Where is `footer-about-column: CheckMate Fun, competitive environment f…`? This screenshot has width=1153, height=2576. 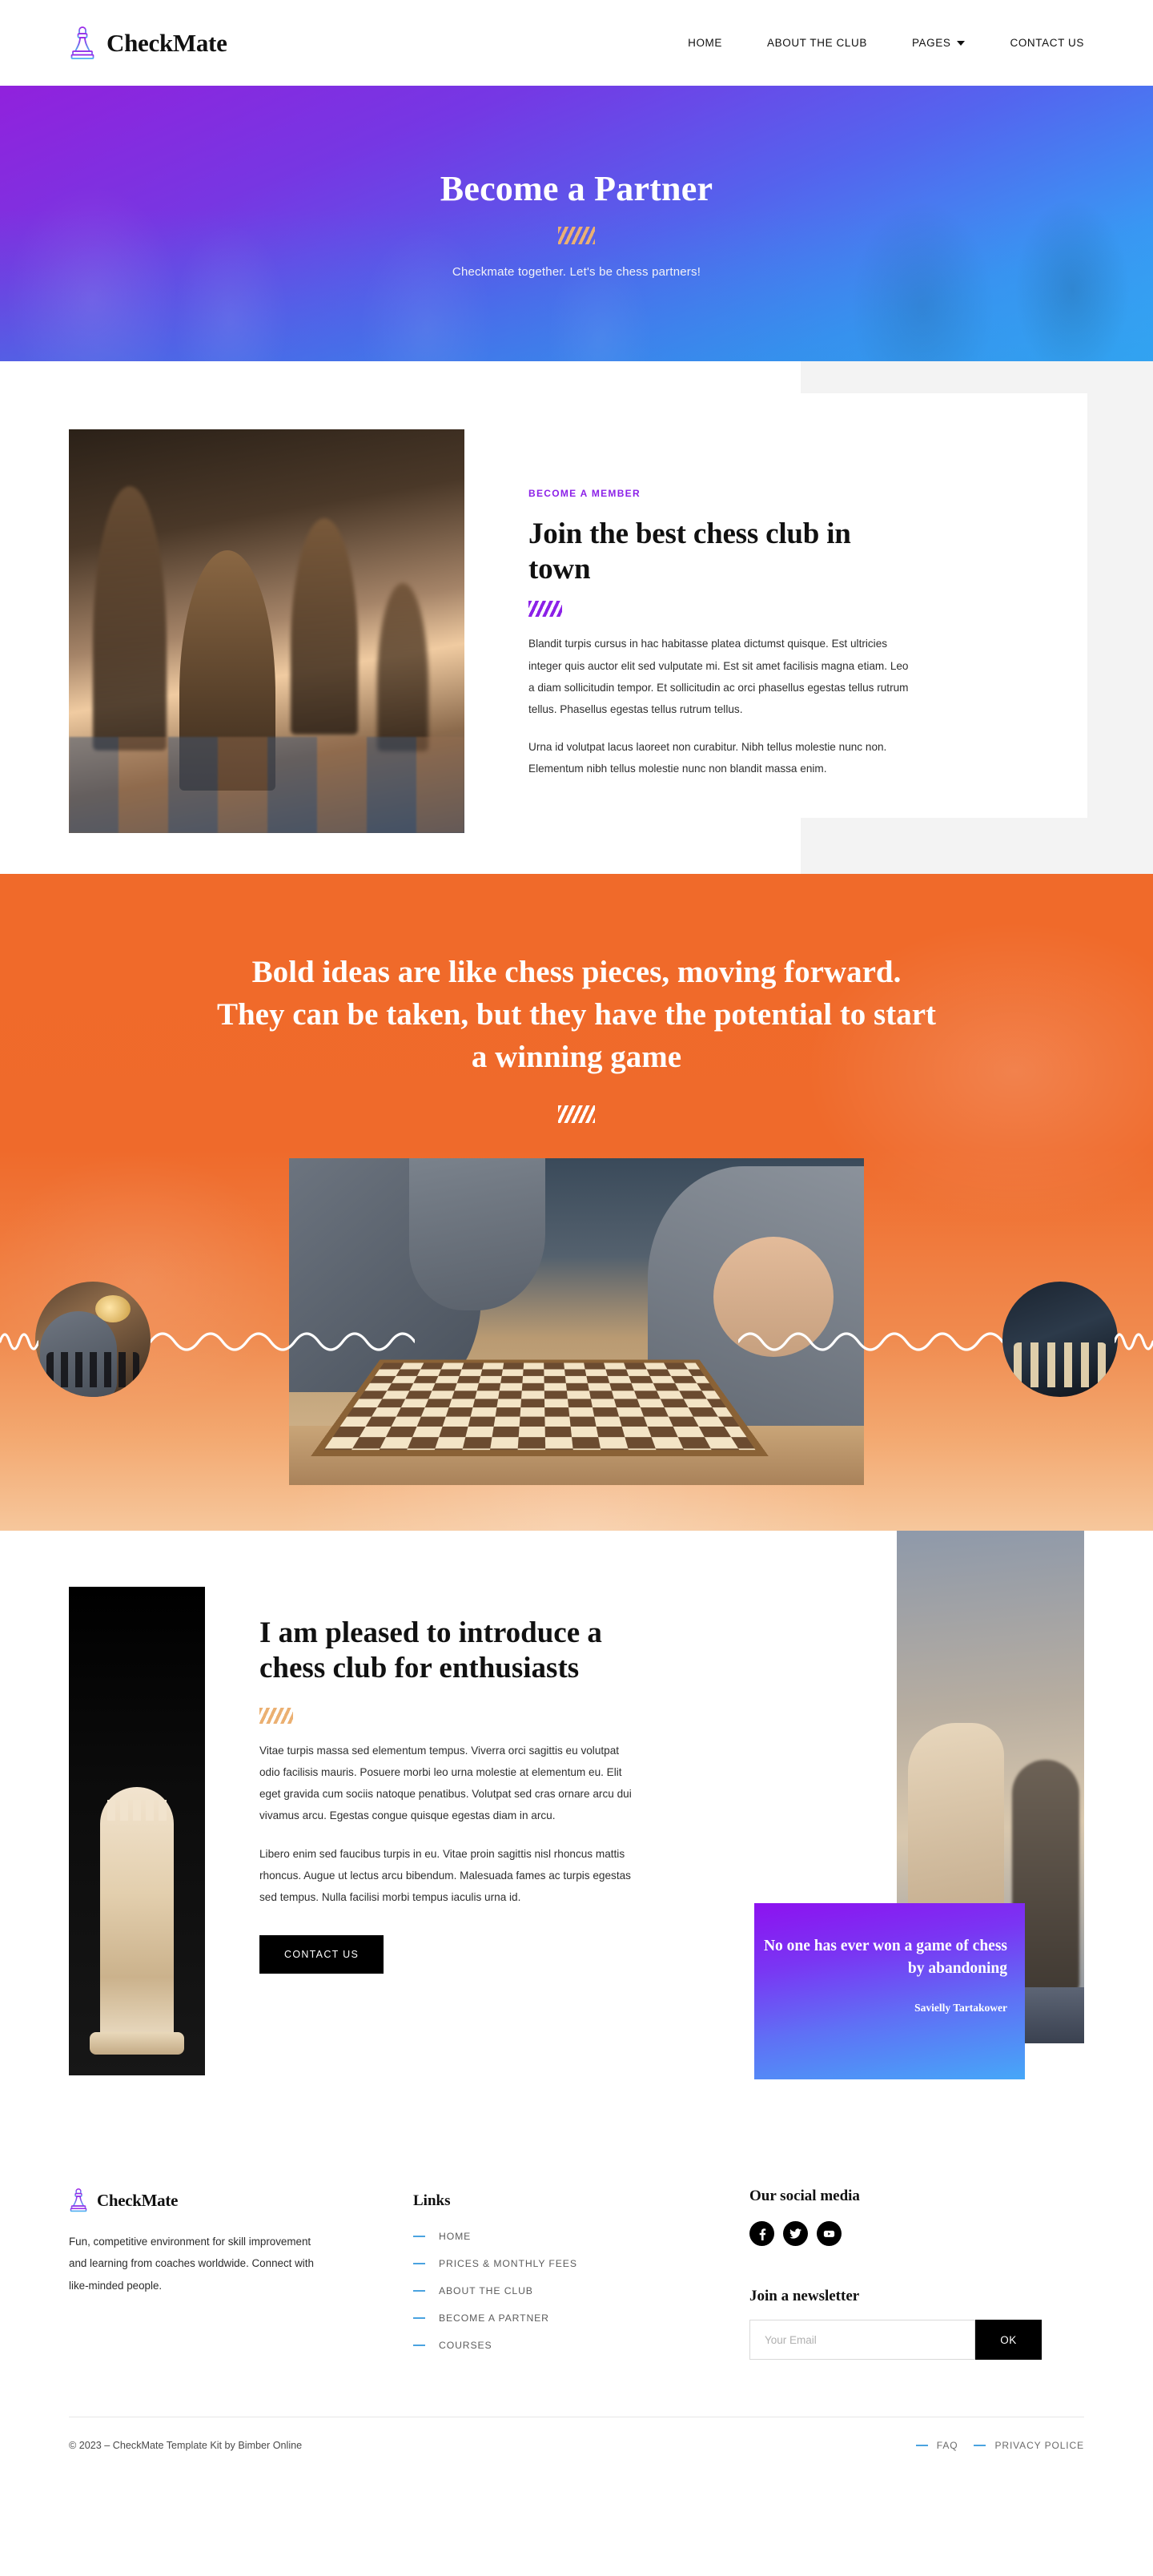
footer-about-column: CheckMate Fun, competitive environment f… is located at coordinates (241, 2277).